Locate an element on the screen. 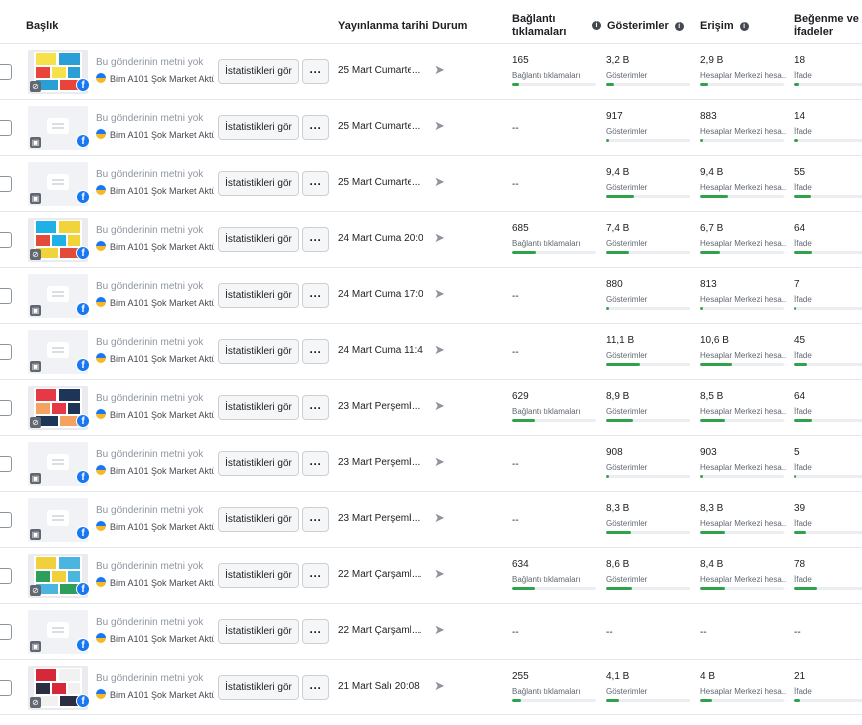 The width and height of the screenshot is (862, 725). reach-value: 4 B is located at coordinates (708, 676).